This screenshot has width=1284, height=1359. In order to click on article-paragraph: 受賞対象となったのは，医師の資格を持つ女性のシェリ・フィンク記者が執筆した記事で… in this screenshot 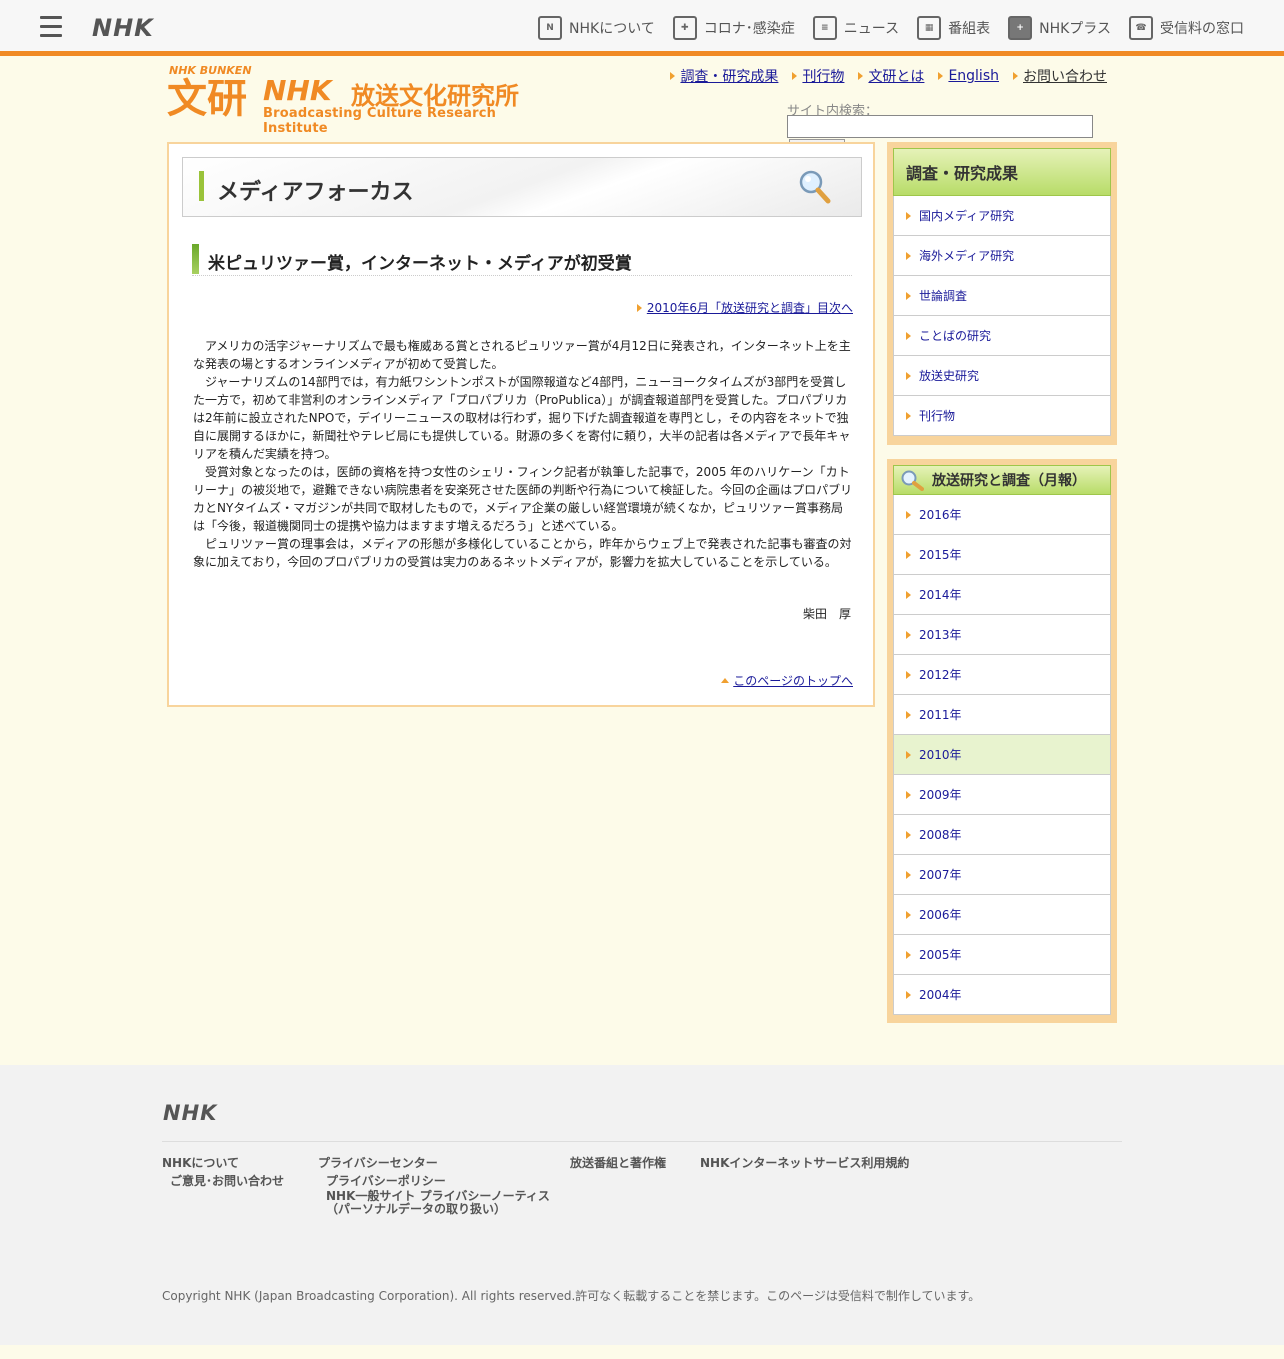, I will do `click(523, 499)`.